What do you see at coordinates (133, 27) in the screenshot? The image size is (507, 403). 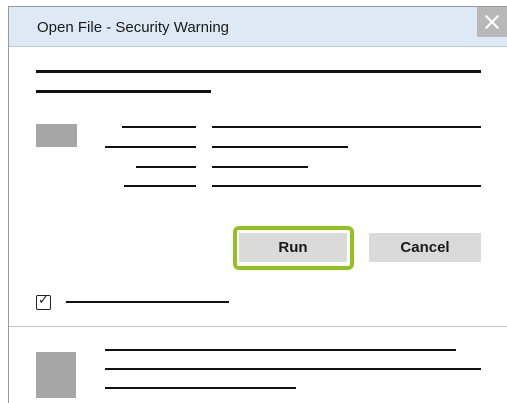 I see `dialog-title: Open File - Security Warning` at bounding box center [133, 27].